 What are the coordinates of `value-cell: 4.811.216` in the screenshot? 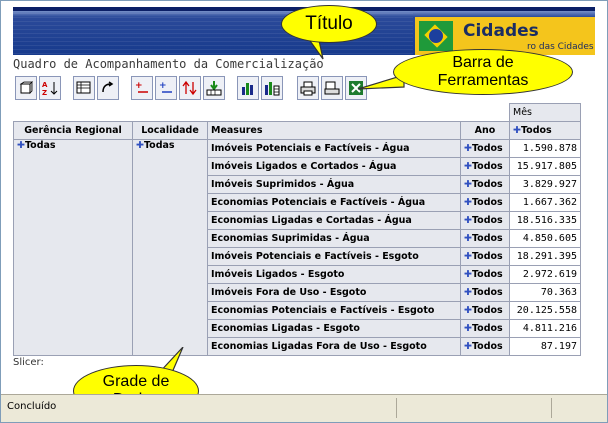 It's located at (545, 328).